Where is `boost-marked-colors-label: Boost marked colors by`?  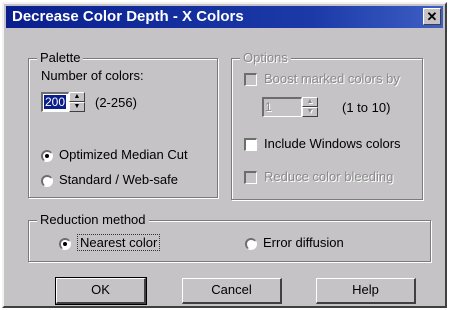 boost-marked-colors-label: Boost marked colors by is located at coordinates (332, 78).